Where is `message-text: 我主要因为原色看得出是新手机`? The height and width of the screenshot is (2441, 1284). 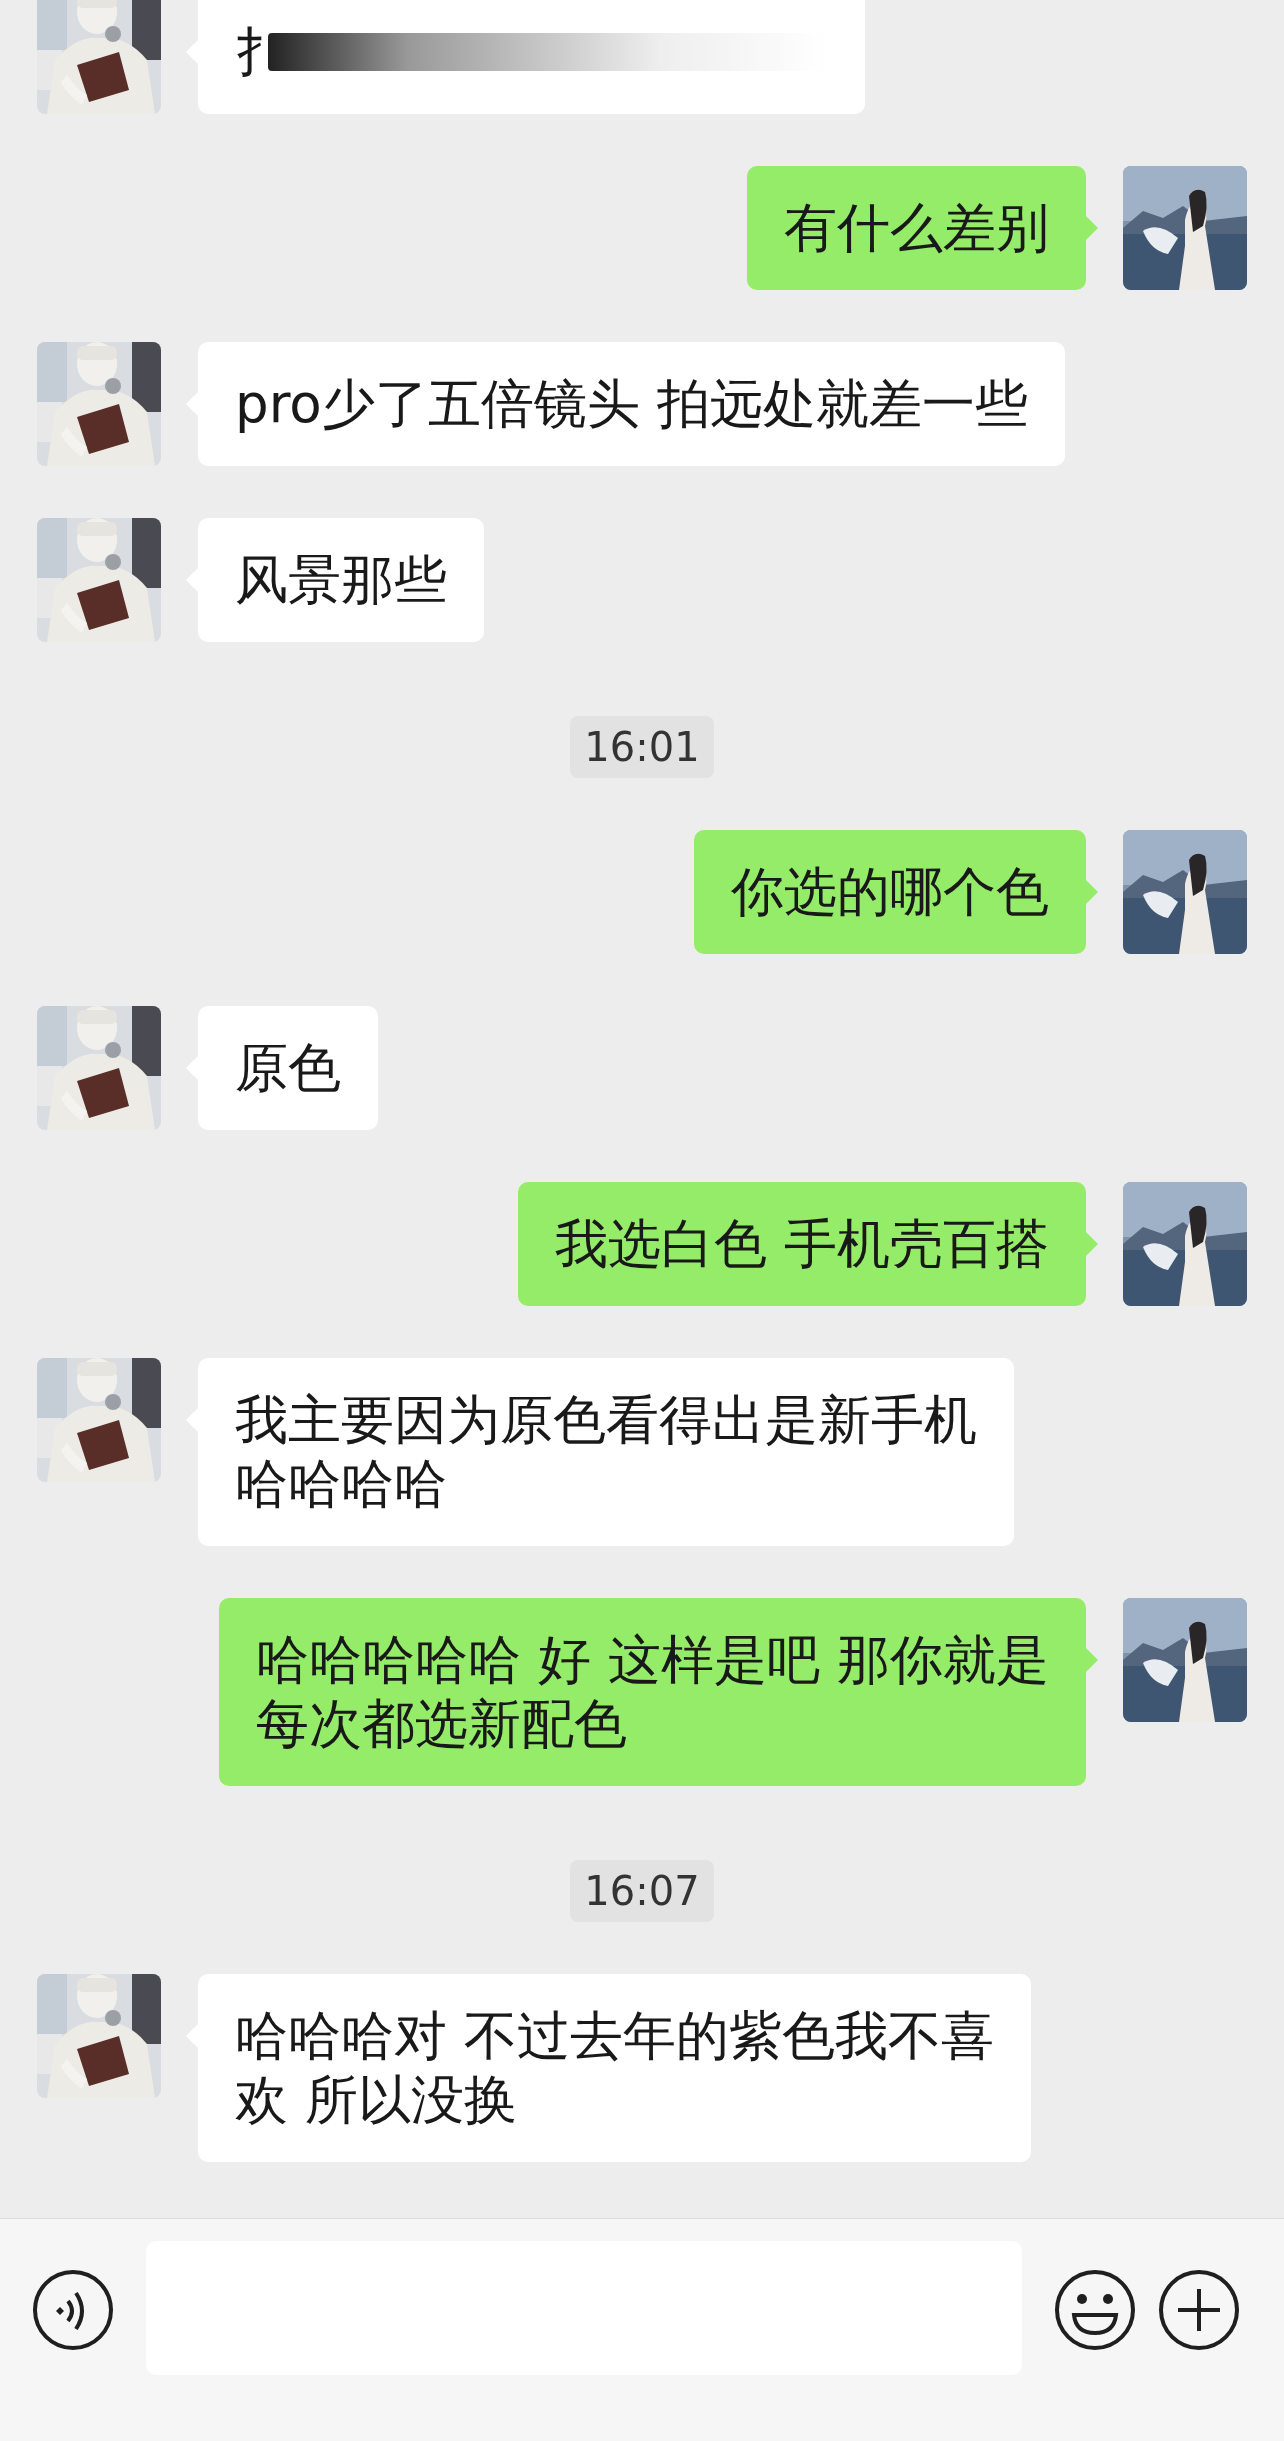
message-text: 我主要因为原色看得出是新手机 is located at coordinates (606, 1420).